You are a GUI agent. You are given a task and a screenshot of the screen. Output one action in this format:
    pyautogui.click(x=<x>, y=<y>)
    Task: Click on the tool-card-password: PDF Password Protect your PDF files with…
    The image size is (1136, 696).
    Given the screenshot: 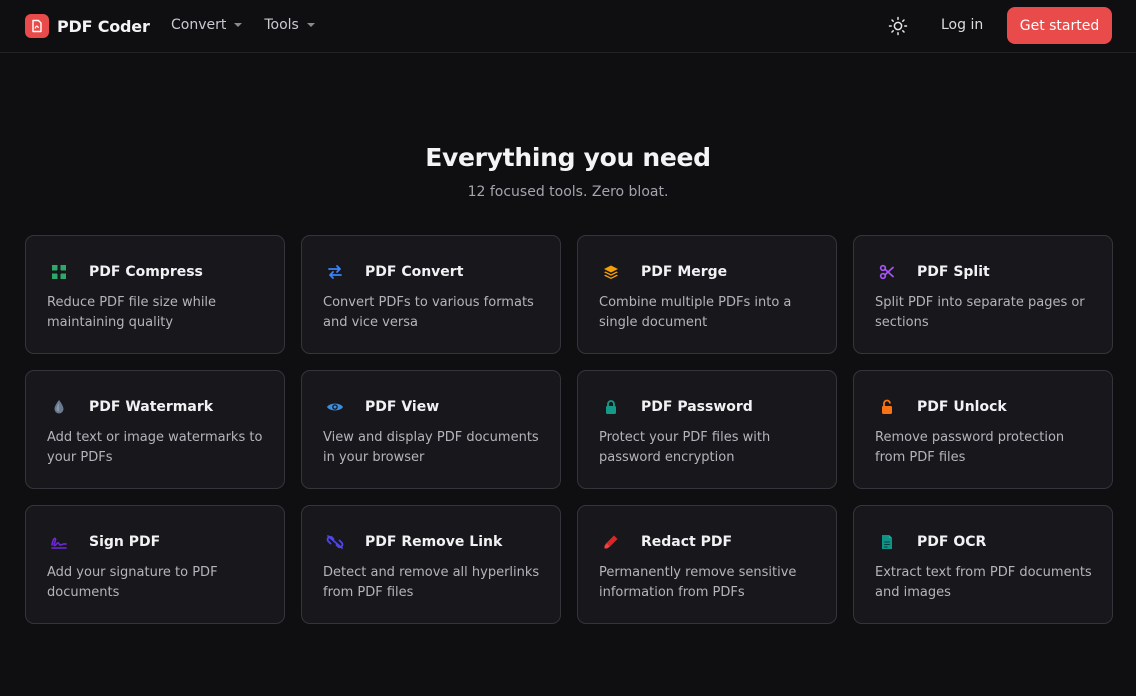 What is the action you would take?
    pyautogui.click(x=707, y=429)
    